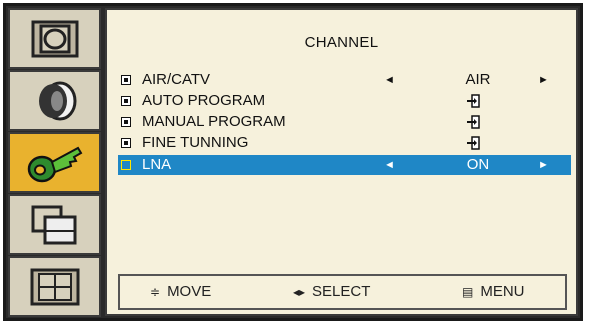 Image resolution: width=589 pixels, height=326 pixels. I want to click on sidebar-tab-sound, so click(54, 100).